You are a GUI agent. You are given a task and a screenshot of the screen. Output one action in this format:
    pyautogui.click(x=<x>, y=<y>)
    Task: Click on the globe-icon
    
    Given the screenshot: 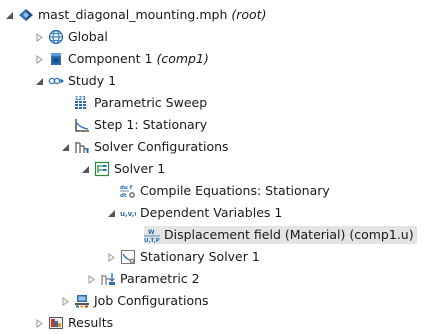 What is the action you would take?
    pyautogui.click(x=56, y=37)
    